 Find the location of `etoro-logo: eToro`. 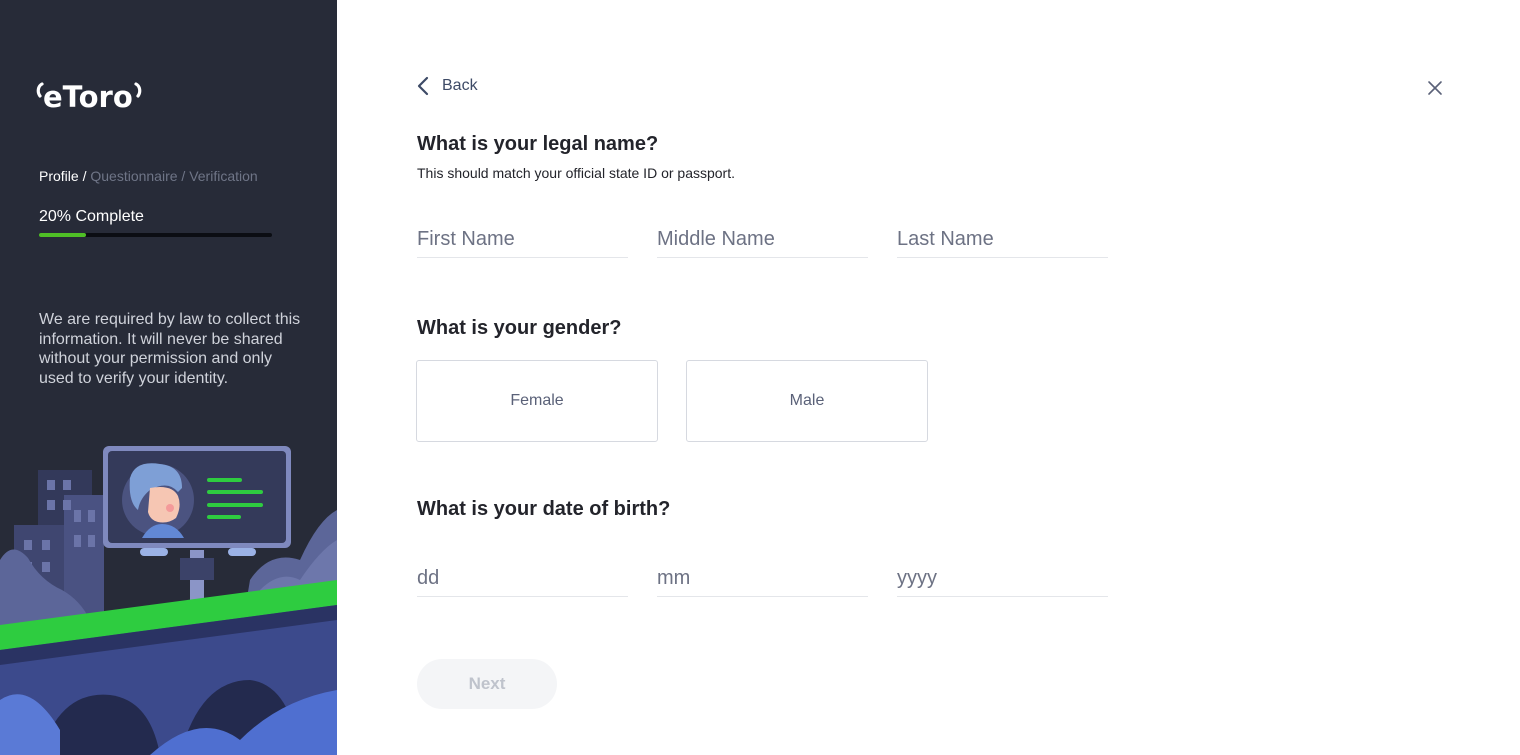

etoro-logo: eToro is located at coordinates (91, 95).